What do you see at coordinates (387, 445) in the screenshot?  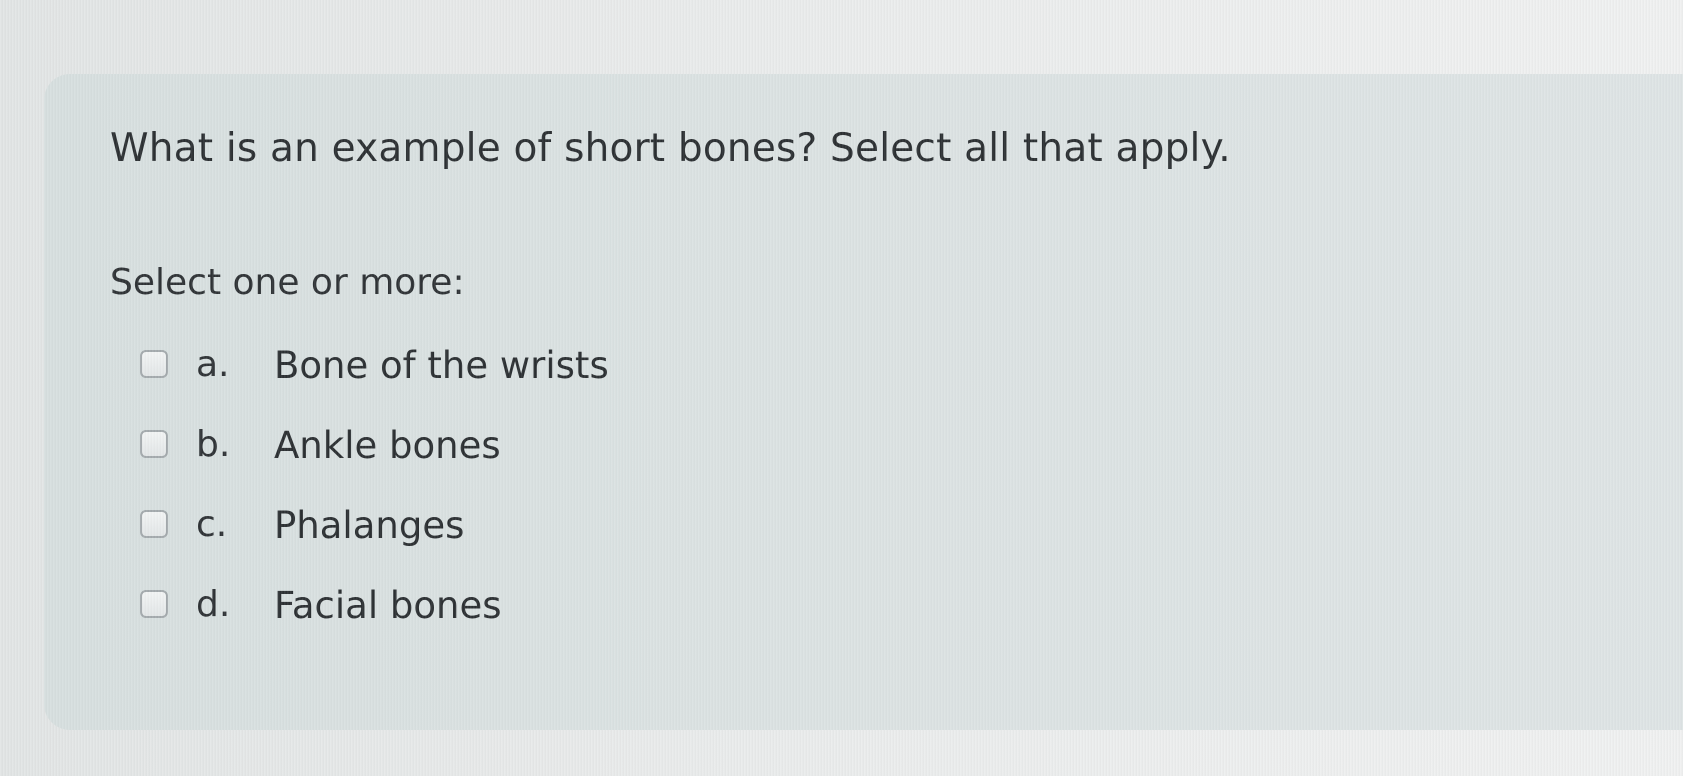 I see `option-label: Ankle bones` at bounding box center [387, 445].